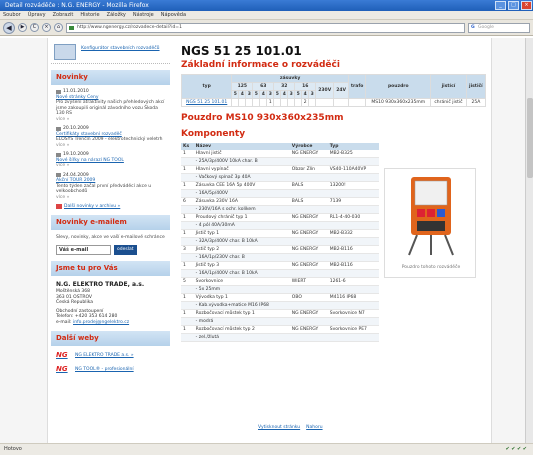 The width and height of the screenshot is (533, 455). Describe the element at coordinates (101, 322) in the screenshot. I see `email-link: info.prodej@ngelektro.cz` at that location.